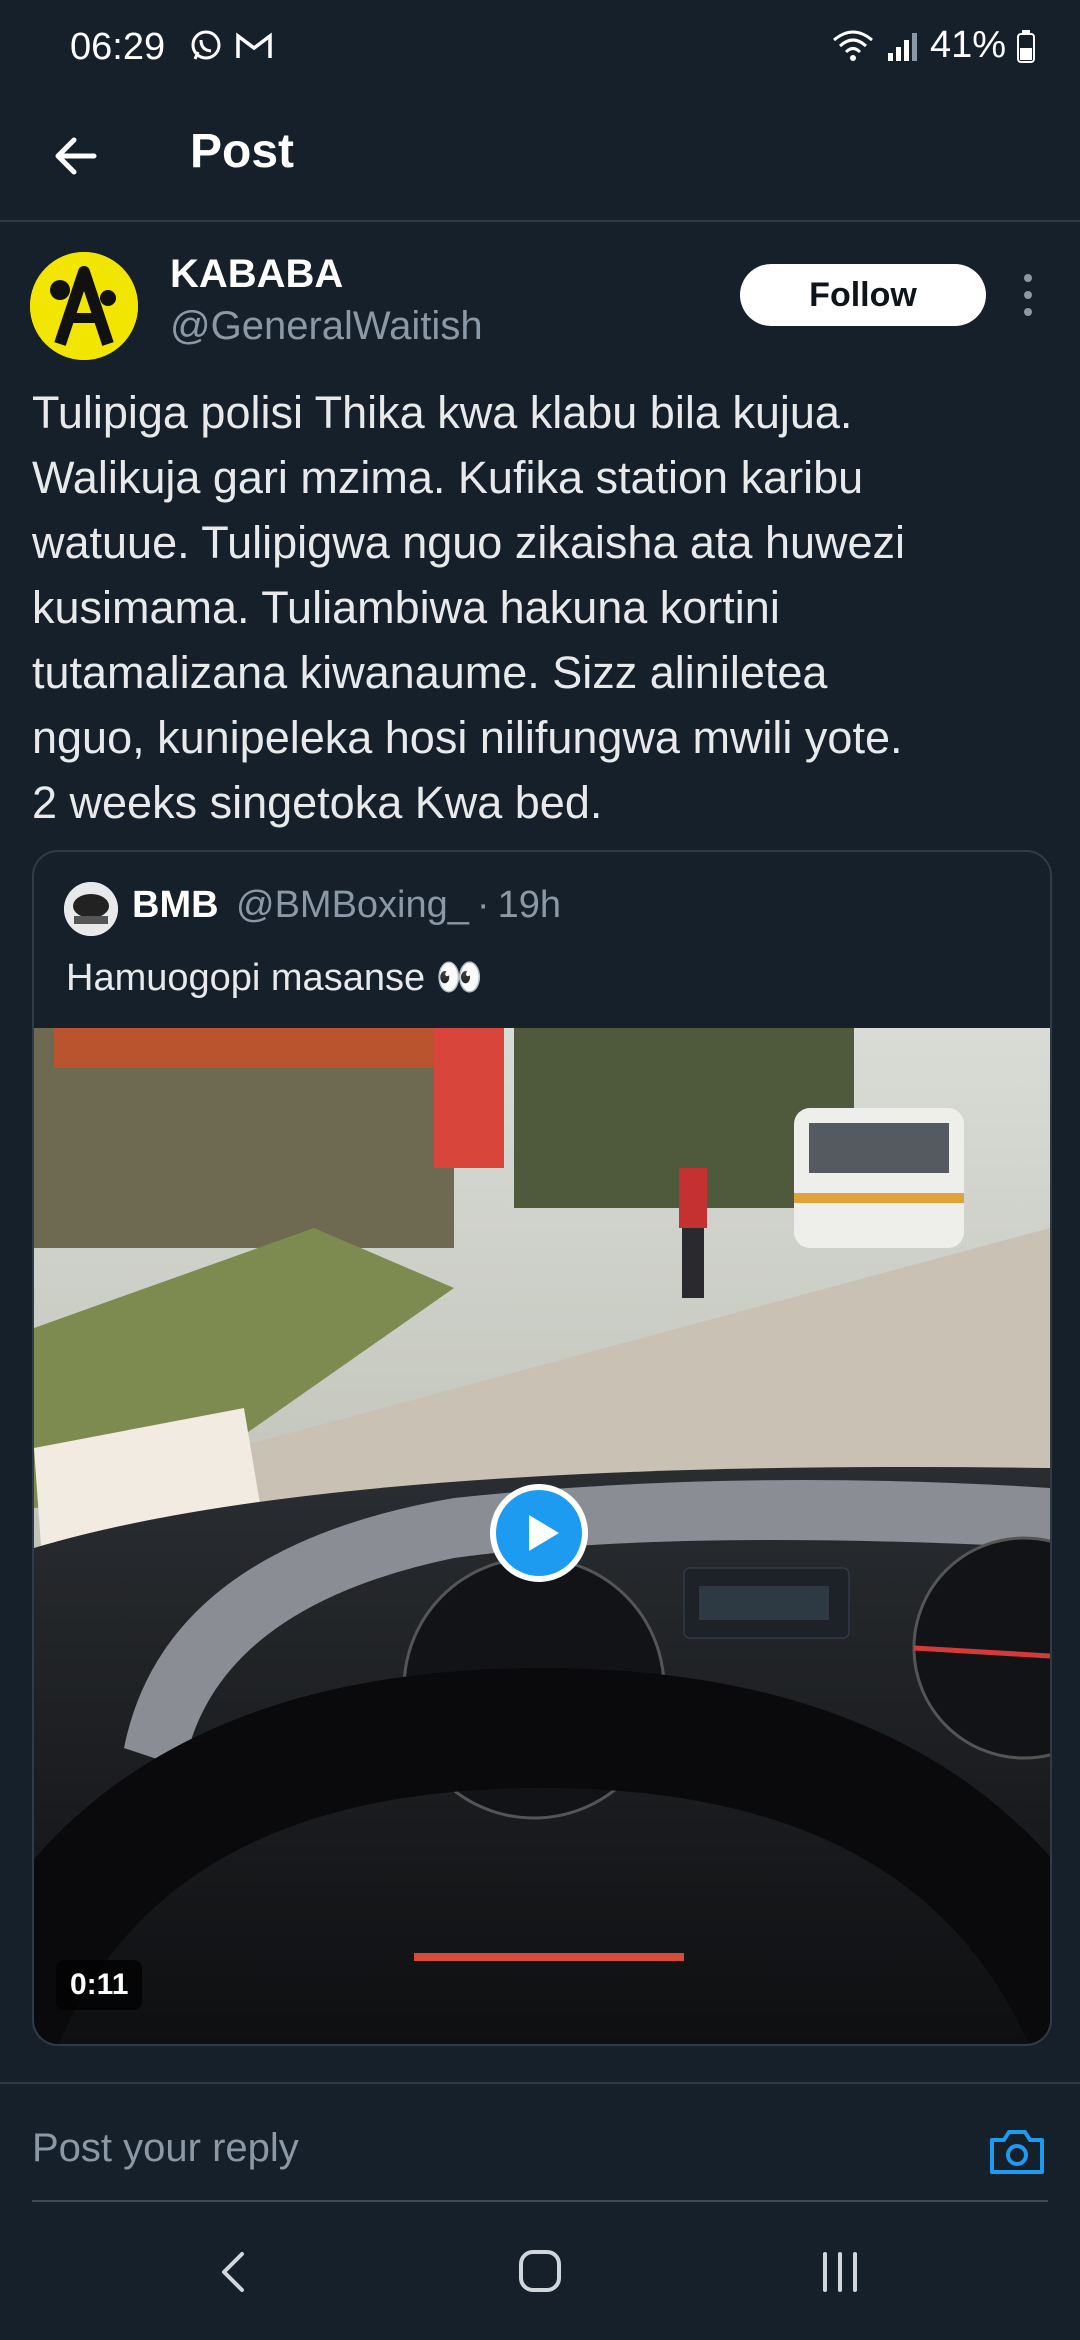 The height and width of the screenshot is (2340, 1080). I want to click on author-avatar, so click(84, 306).